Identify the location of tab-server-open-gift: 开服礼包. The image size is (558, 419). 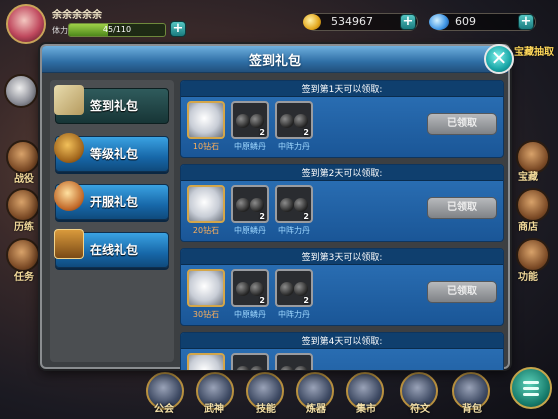
(111, 200).